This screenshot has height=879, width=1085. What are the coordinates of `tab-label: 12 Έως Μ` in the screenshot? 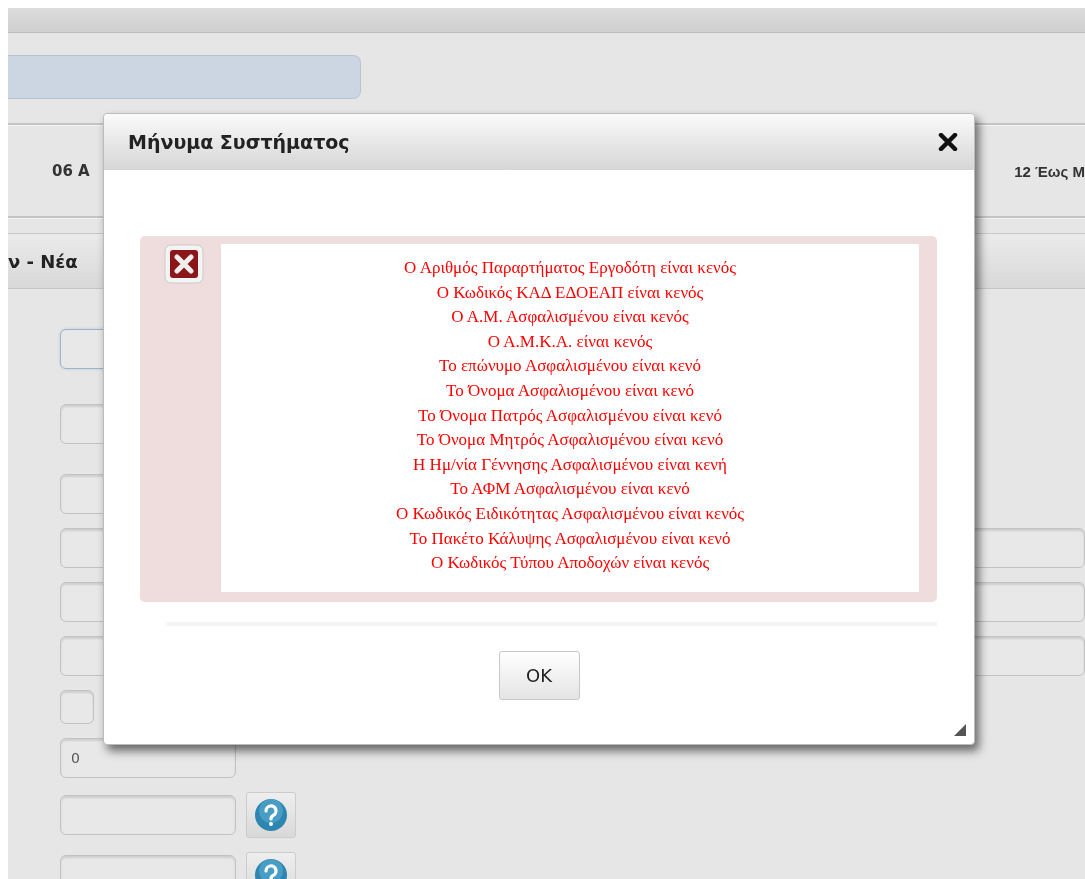 It's located at (1049, 171).